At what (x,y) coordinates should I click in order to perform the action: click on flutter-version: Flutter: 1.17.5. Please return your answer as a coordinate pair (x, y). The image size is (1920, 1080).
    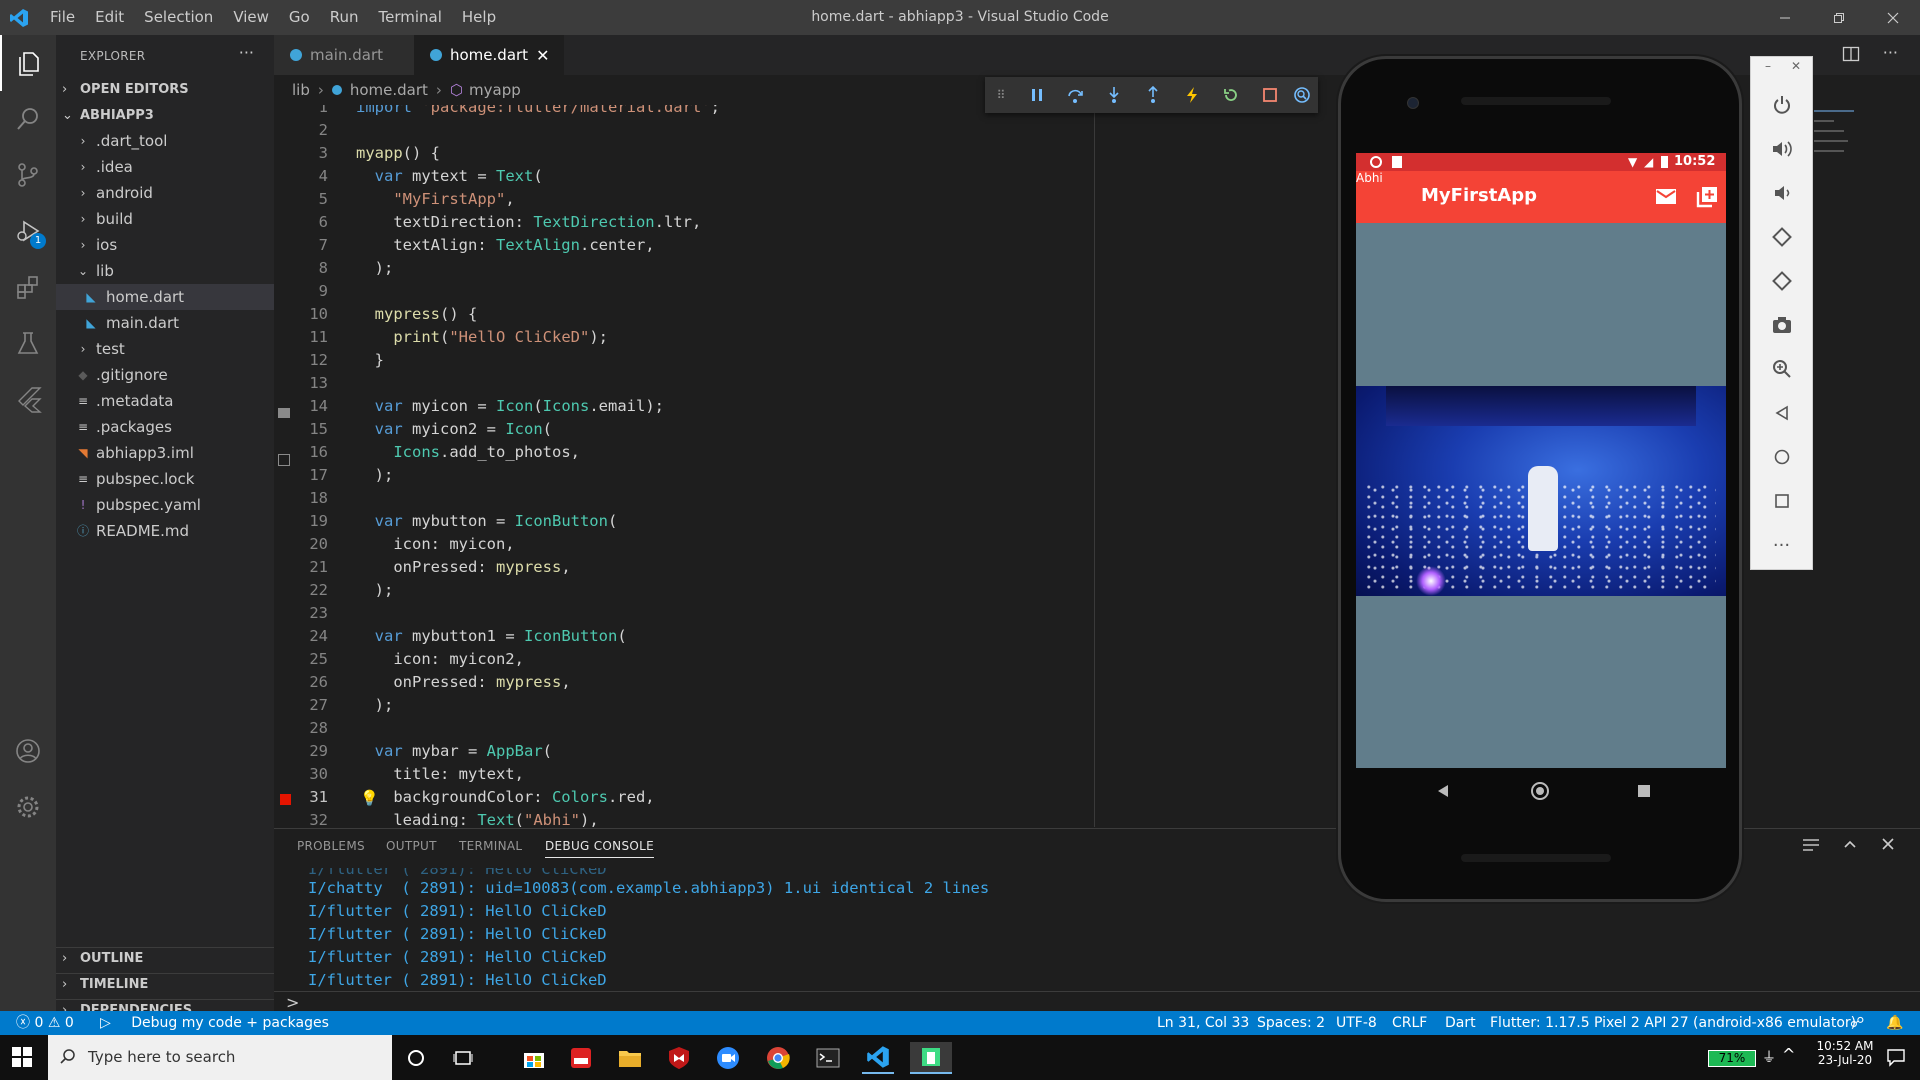
    Looking at the image, I should click on (1540, 1023).